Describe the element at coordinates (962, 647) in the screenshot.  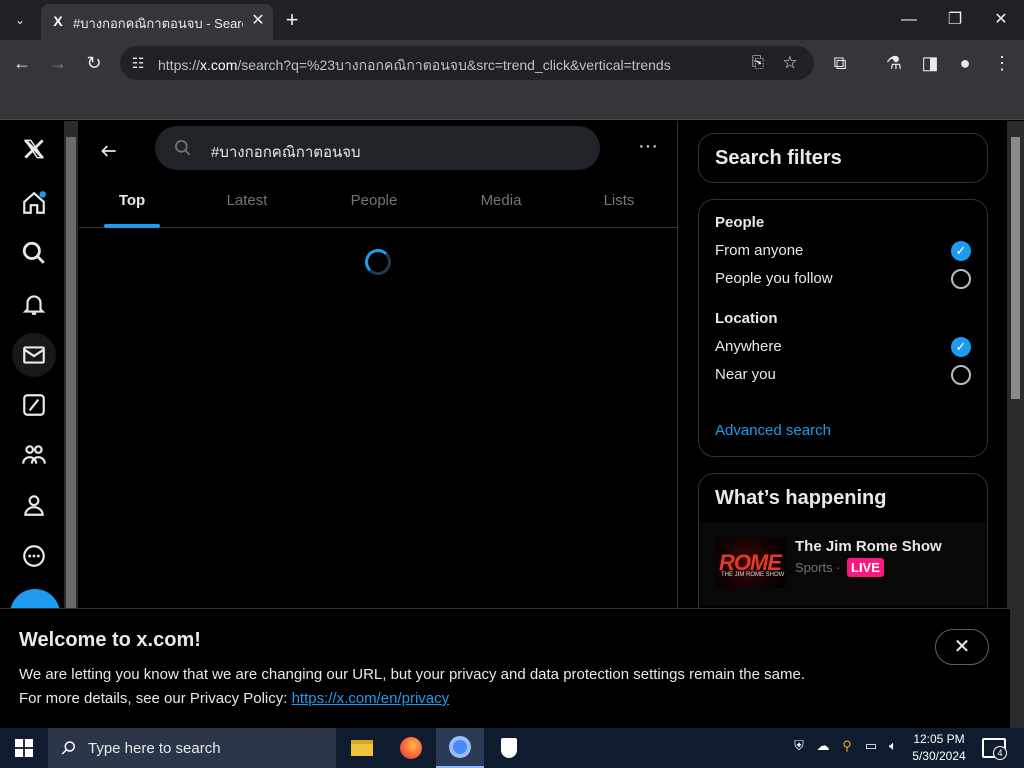
I see `banner-close-button: ✕` at that location.